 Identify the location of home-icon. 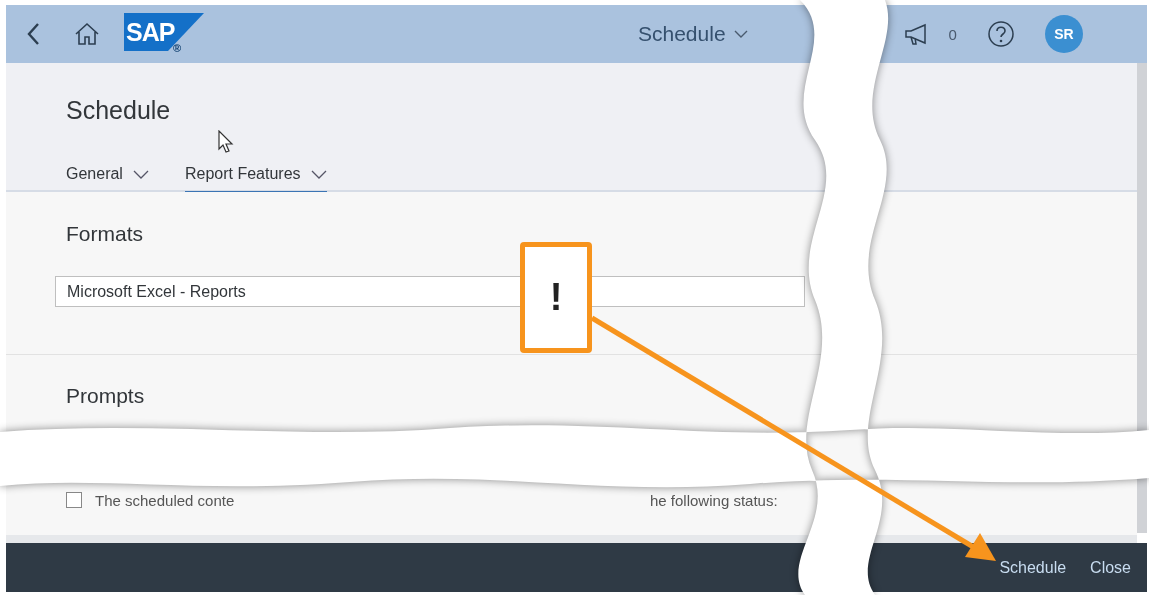
(87, 34).